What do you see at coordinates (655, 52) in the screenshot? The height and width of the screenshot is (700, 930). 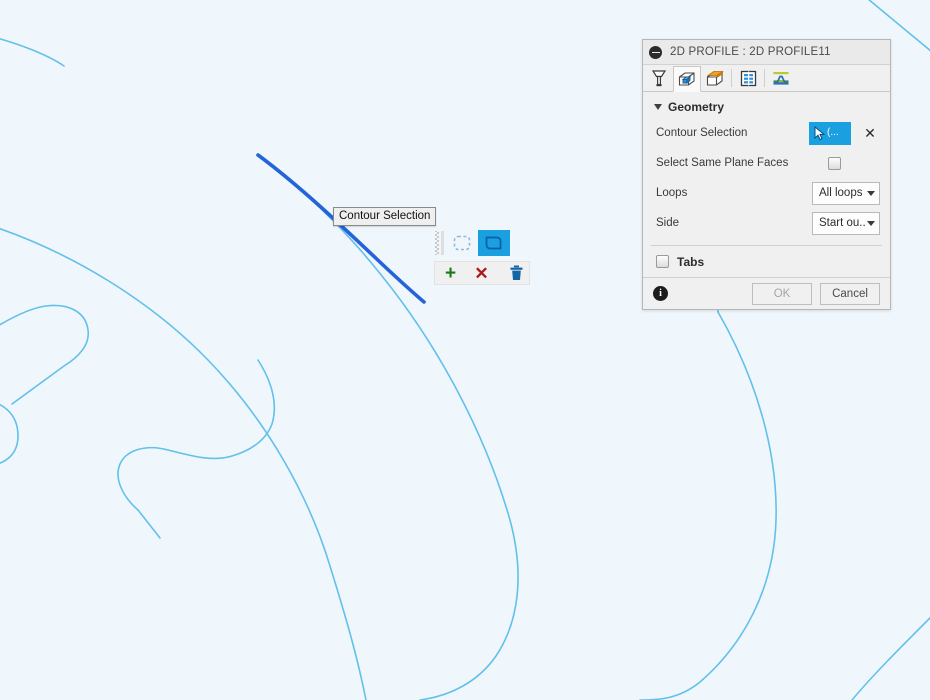 I see `collapse-icon` at bounding box center [655, 52].